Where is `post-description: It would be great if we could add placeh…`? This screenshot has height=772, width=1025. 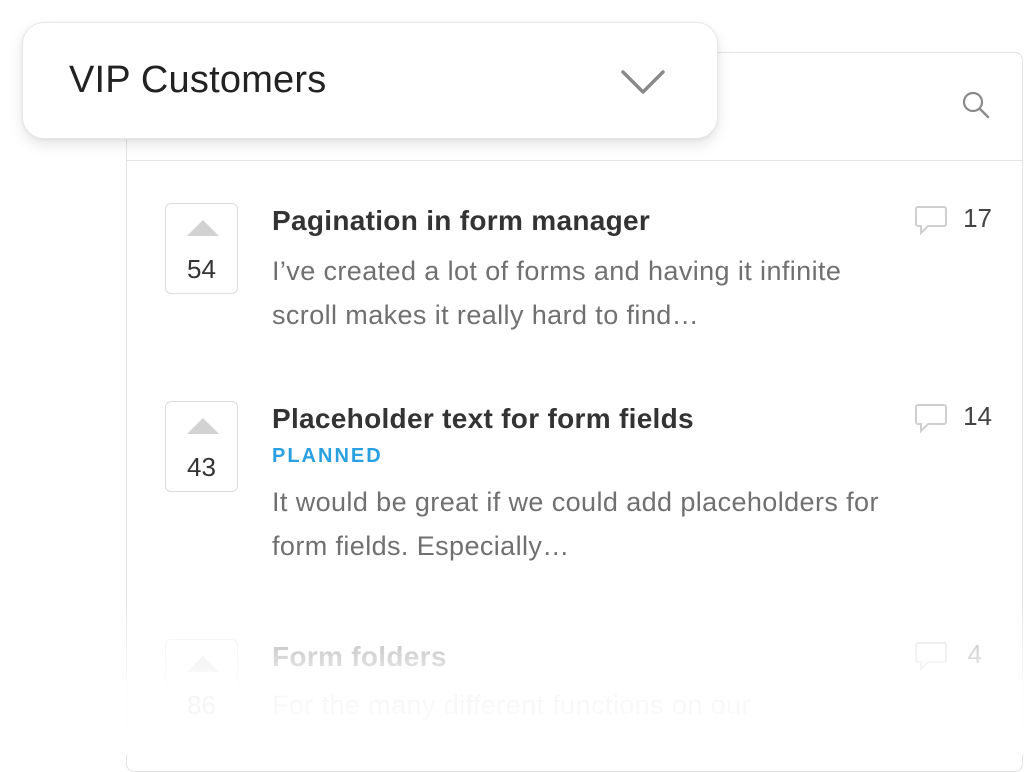
post-description: It would be great if we could add placeh… is located at coordinates (575, 524).